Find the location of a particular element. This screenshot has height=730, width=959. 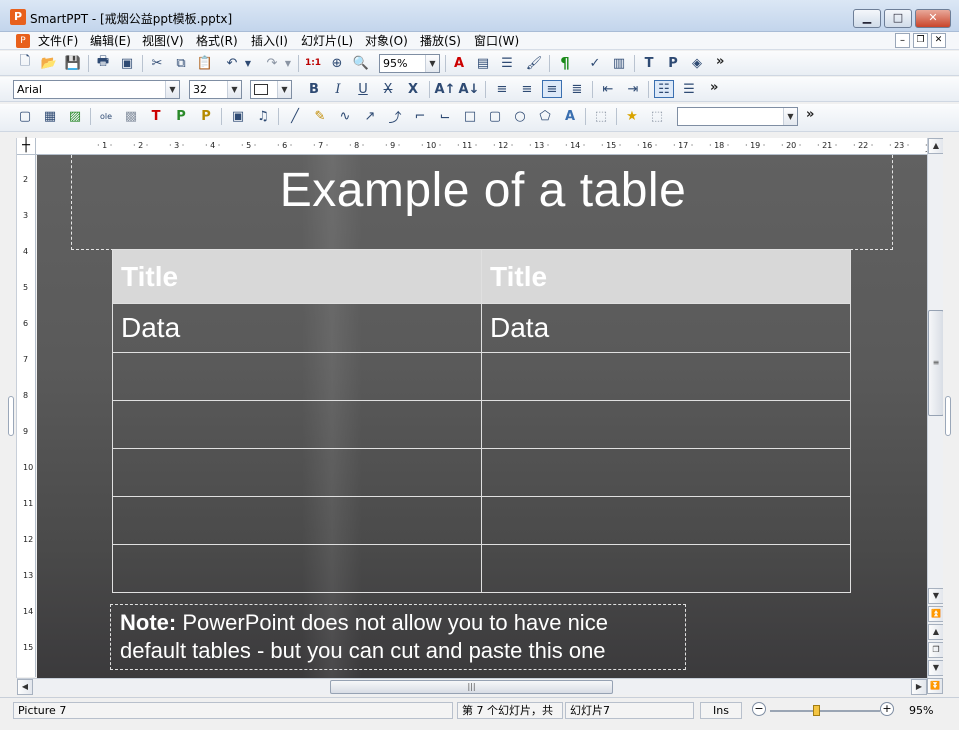

menu-insert: 插入(I) is located at coordinates (269, 41).